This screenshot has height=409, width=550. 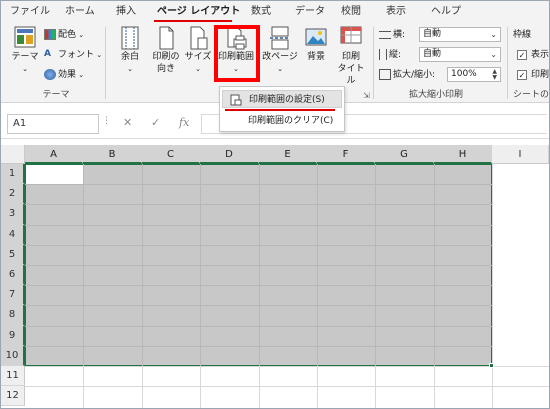 What do you see at coordinates (25, 37) in the screenshot?
I see `themes-icon` at bounding box center [25, 37].